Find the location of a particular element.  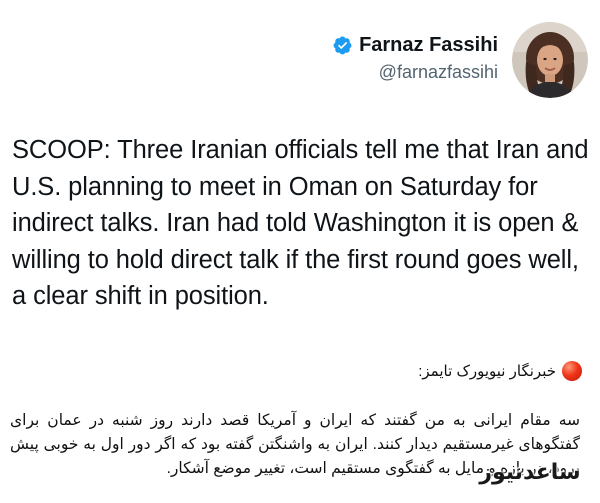

author-info: Farnaz Fassihi @farnazfassihi is located at coordinates (415, 52).